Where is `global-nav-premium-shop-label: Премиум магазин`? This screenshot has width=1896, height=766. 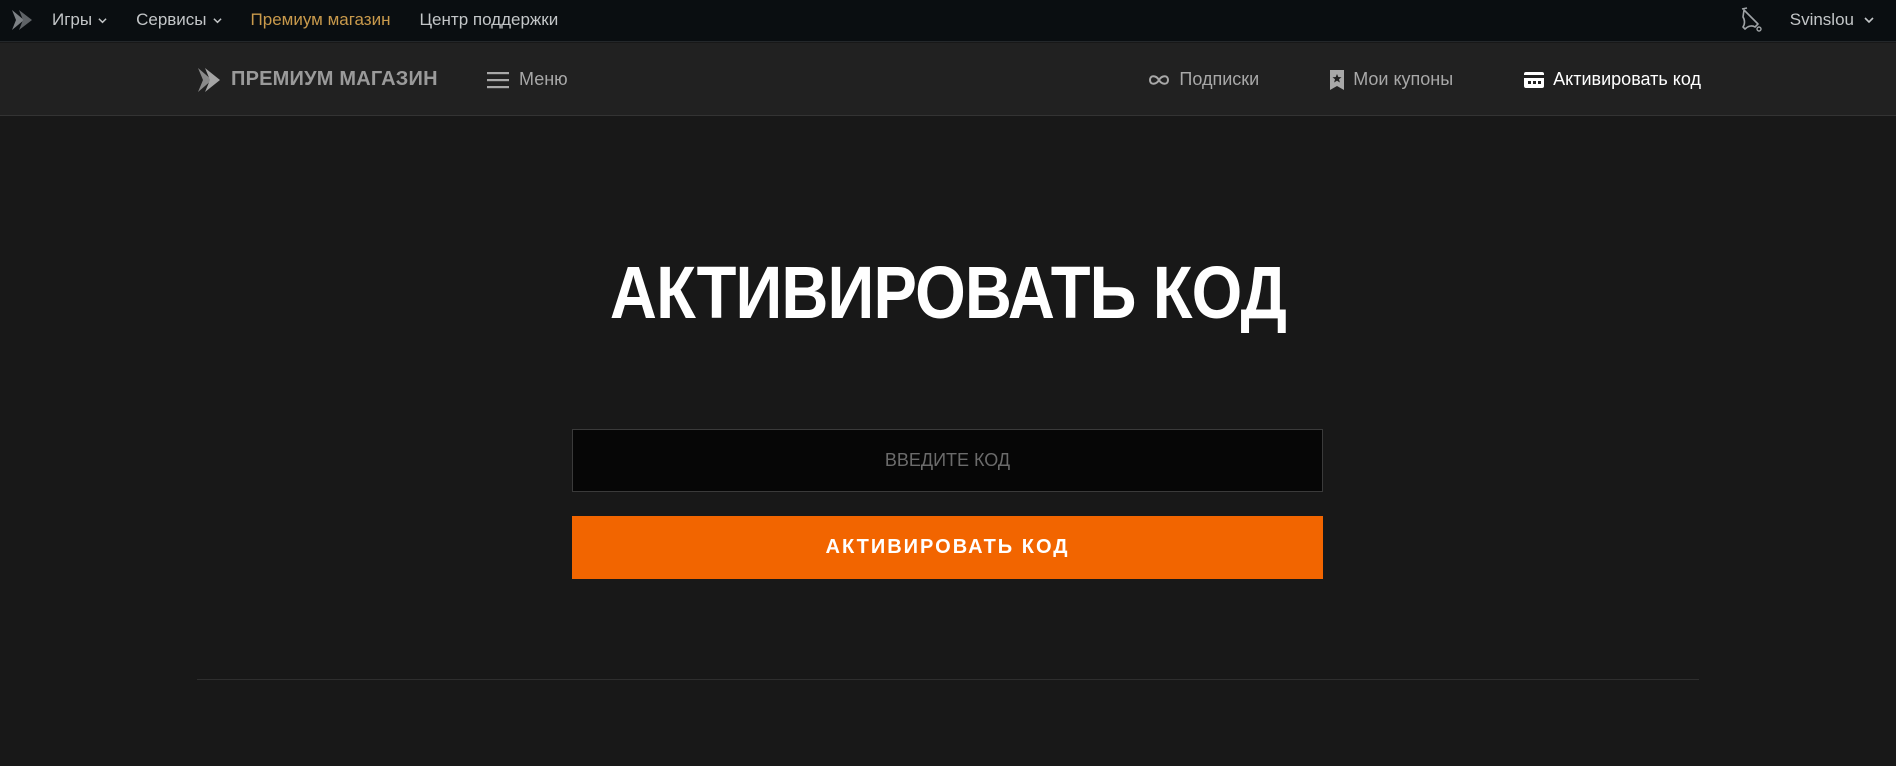 global-nav-premium-shop-label: Премиум магазин is located at coordinates (320, 19).